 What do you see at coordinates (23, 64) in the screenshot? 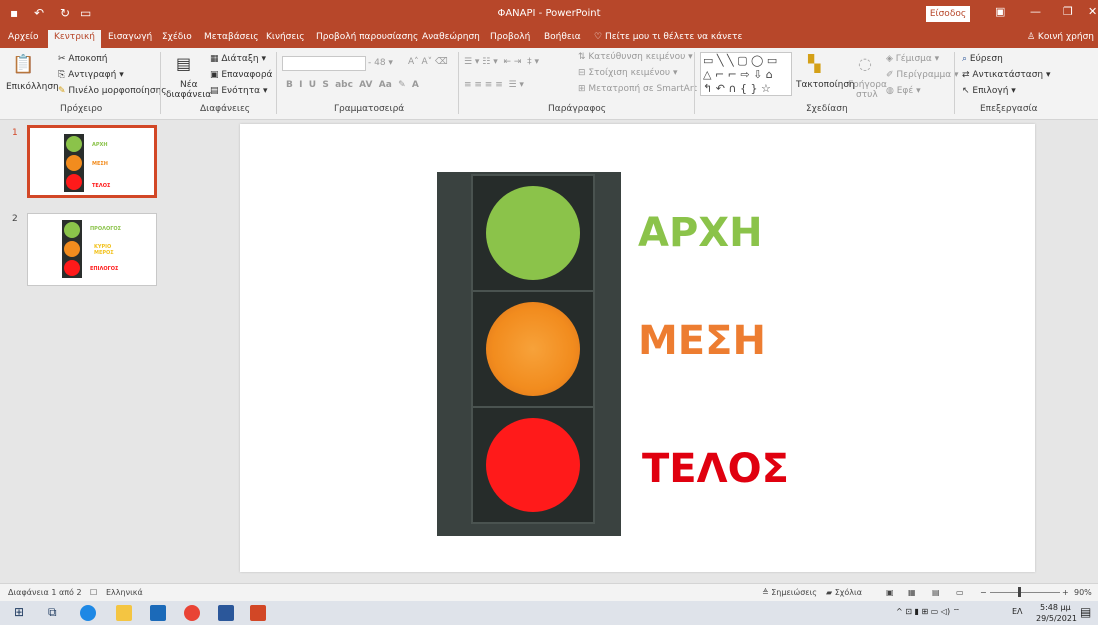
I see `paste-icon: 📋` at bounding box center [23, 64].